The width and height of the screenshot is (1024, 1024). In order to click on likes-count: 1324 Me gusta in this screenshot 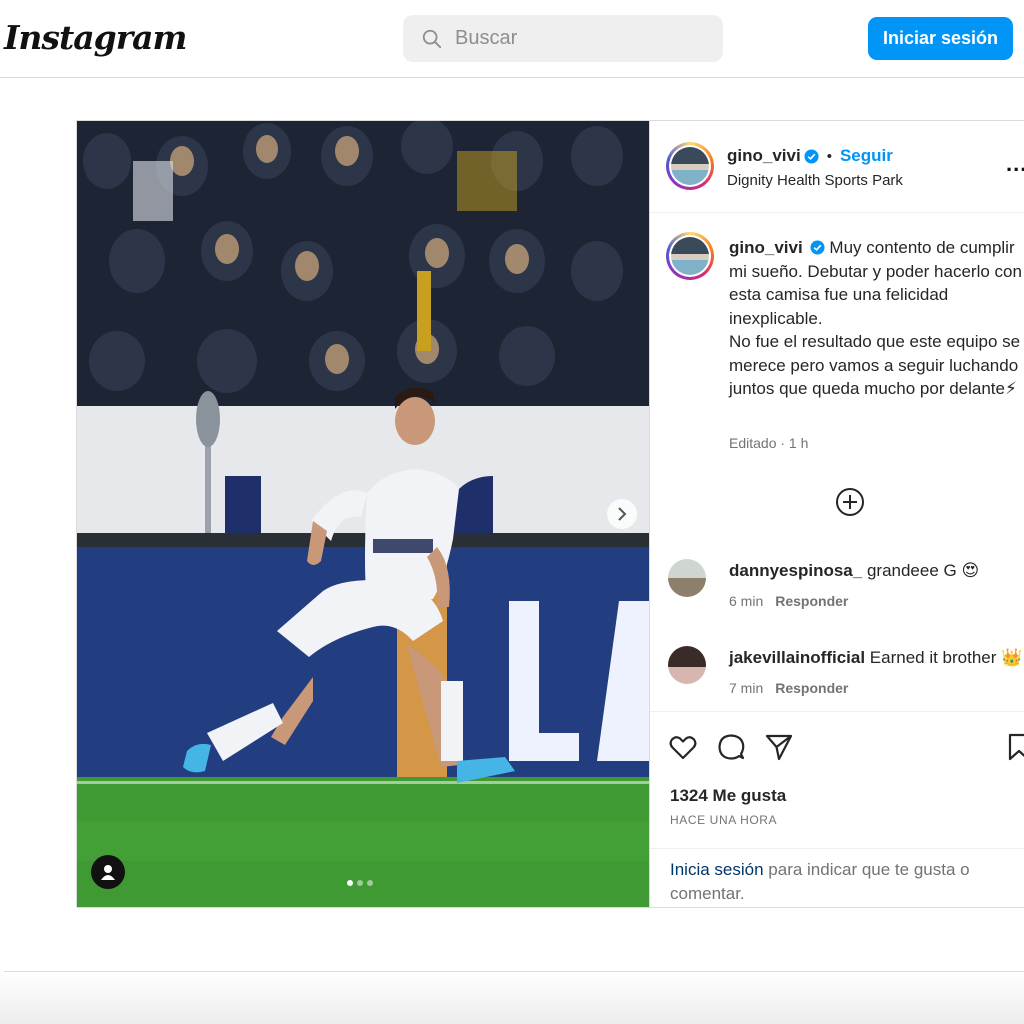, I will do `click(728, 796)`.